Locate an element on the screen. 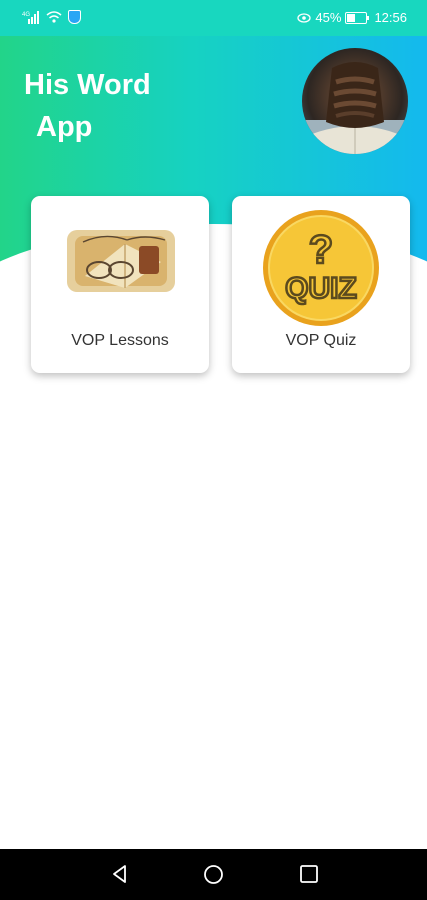 The height and width of the screenshot is (900, 427). quiz-badge-text: QUIZ is located at coordinates (321, 288).